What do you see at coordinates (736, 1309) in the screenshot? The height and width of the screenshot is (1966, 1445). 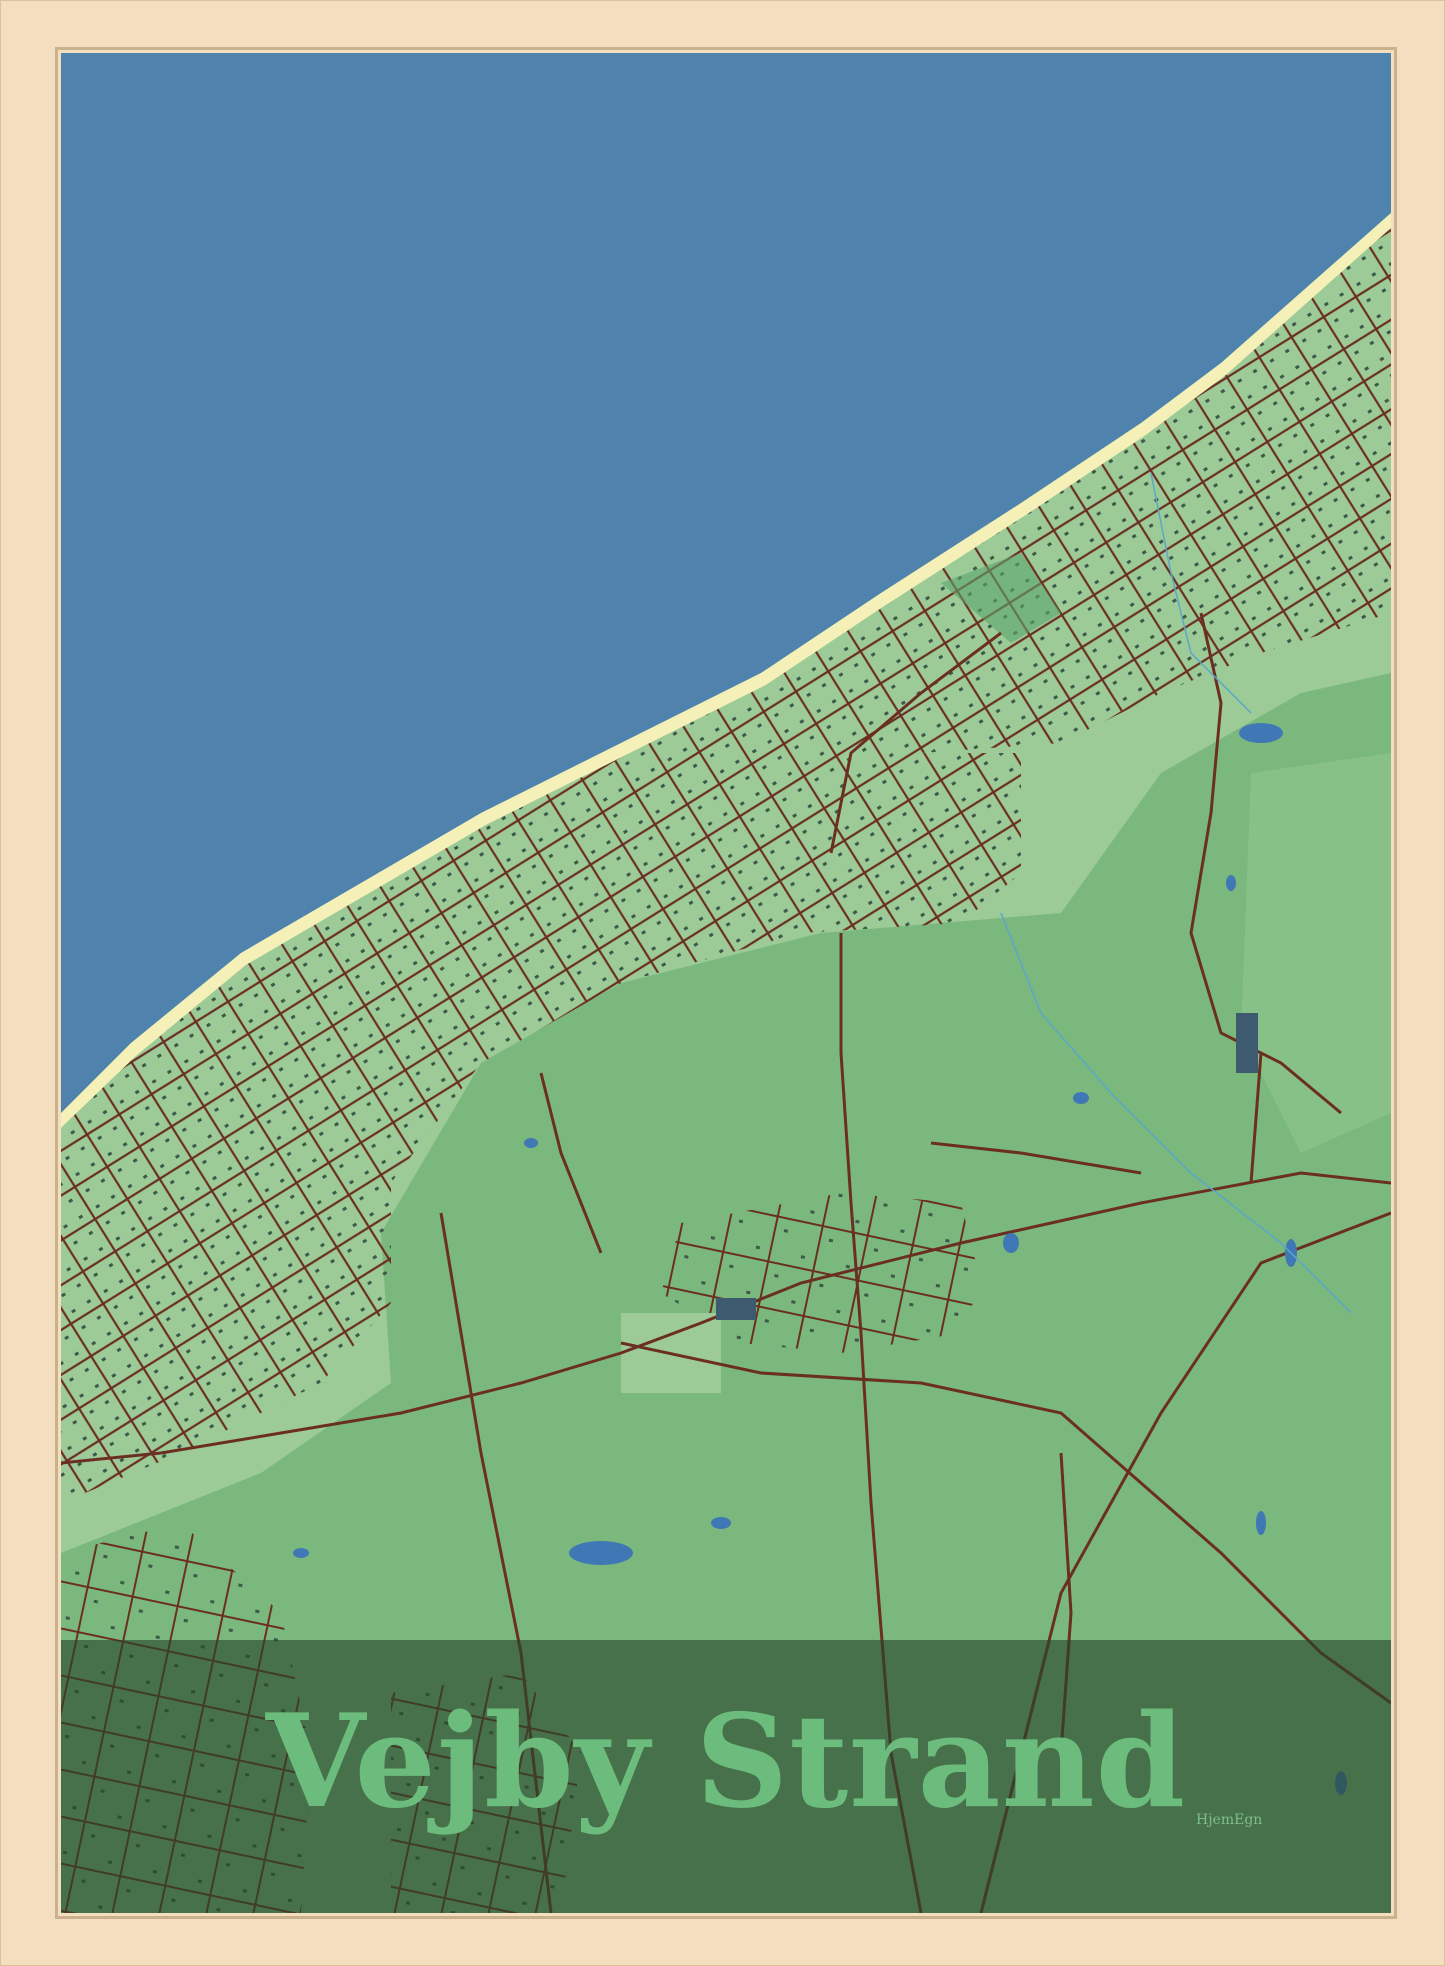 I see `pond` at bounding box center [736, 1309].